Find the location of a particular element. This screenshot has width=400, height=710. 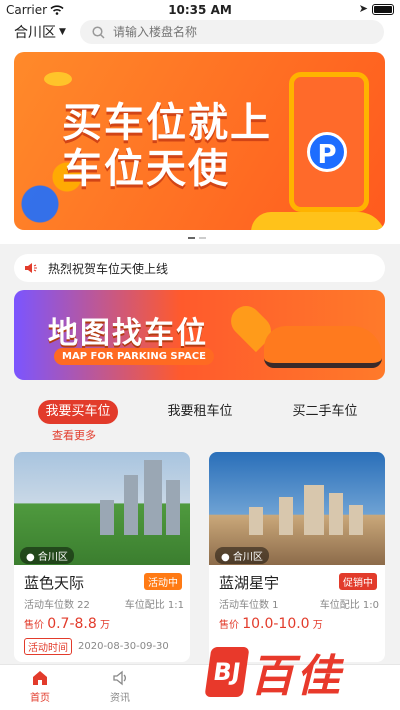

notice-text: 热烈祝贺车位天使上线 is located at coordinates (108, 268).